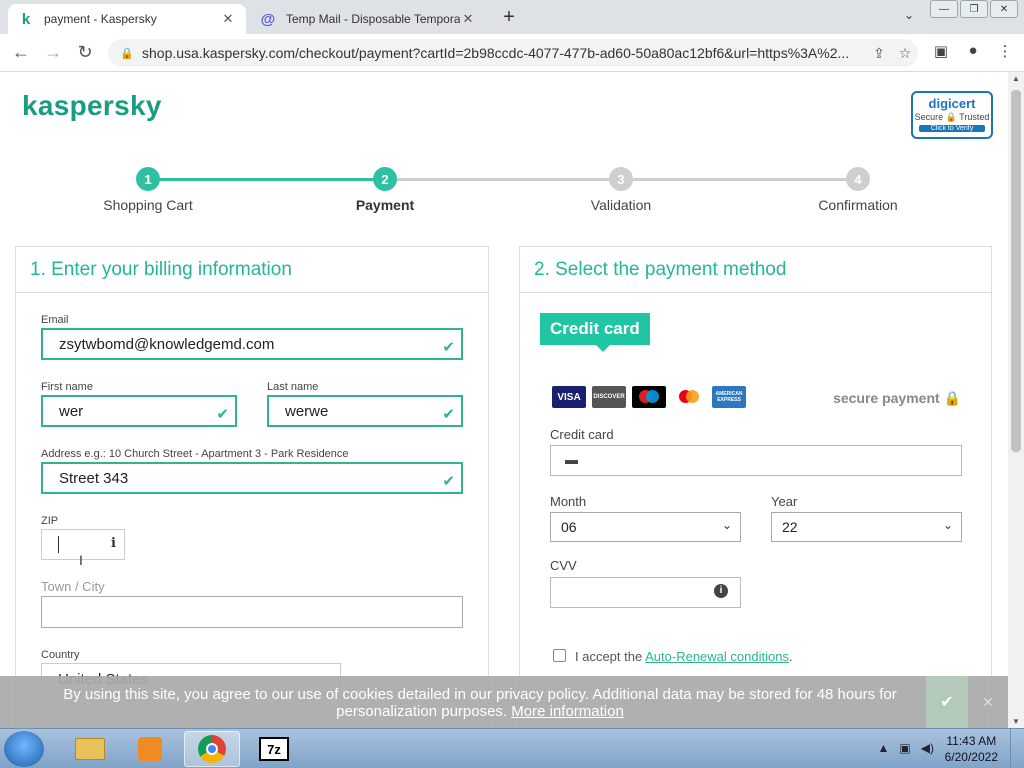 The height and width of the screenshot is (768, 1024). I want to click on bookmark-star-icon: ☆, so click(905, 53).